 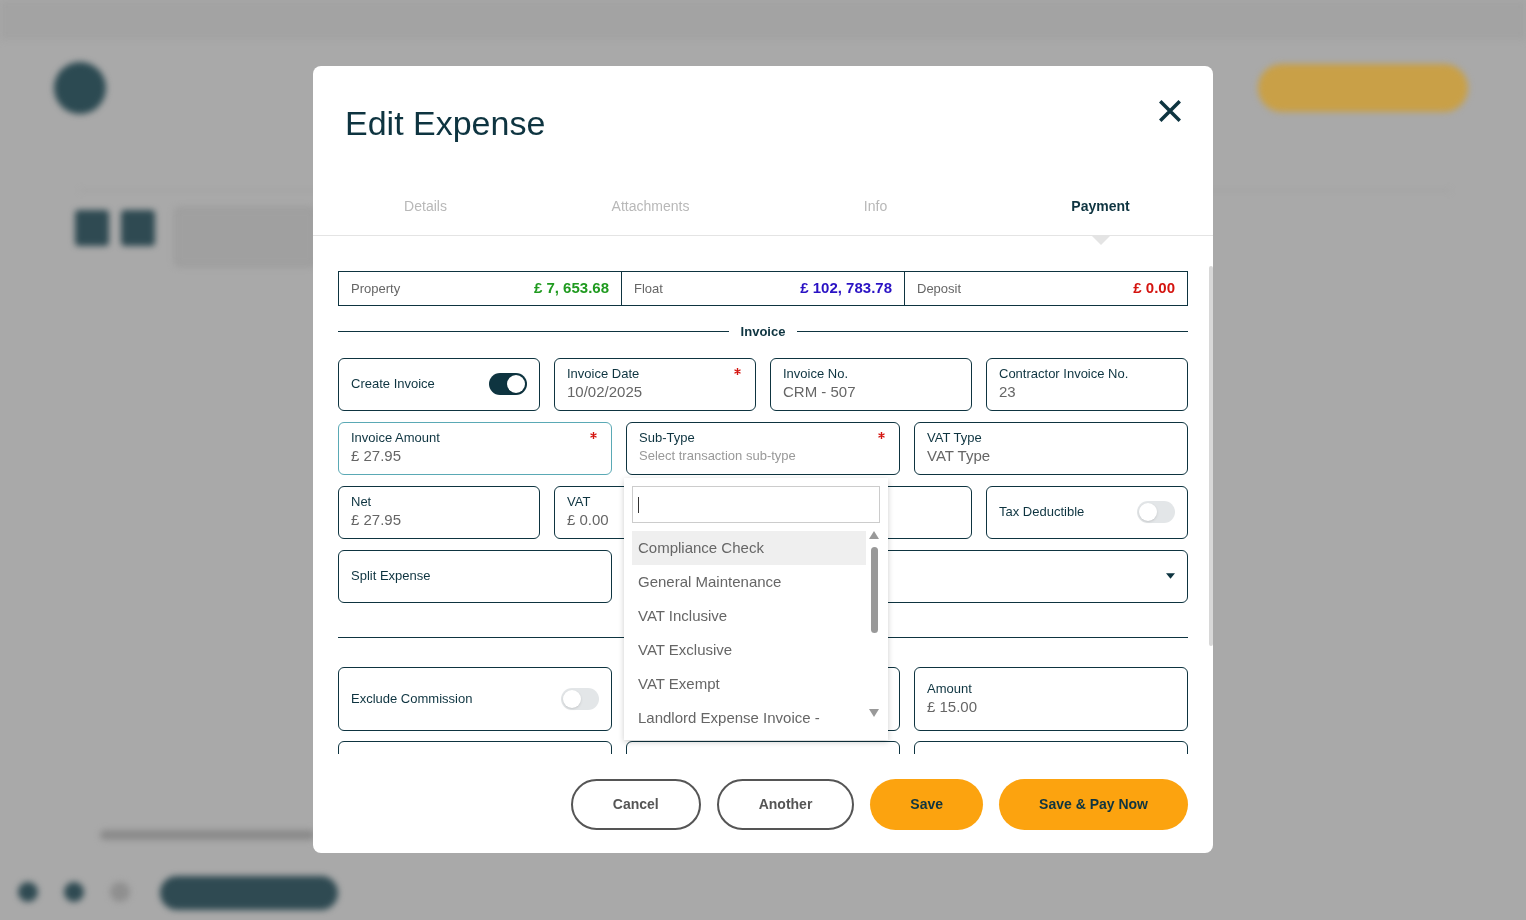 I want to click on input-field: Amount £ 15.00, so click(x=1051, y=698).